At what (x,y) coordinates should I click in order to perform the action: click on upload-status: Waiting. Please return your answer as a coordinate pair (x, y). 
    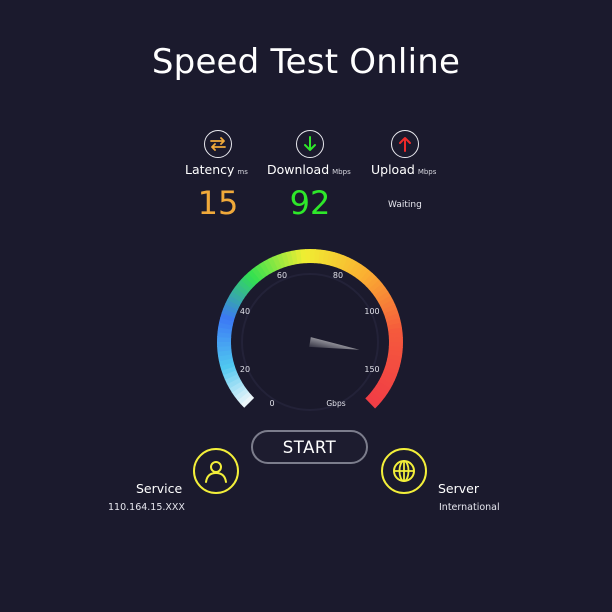
    Looking at the image, I should click on (405, 205).